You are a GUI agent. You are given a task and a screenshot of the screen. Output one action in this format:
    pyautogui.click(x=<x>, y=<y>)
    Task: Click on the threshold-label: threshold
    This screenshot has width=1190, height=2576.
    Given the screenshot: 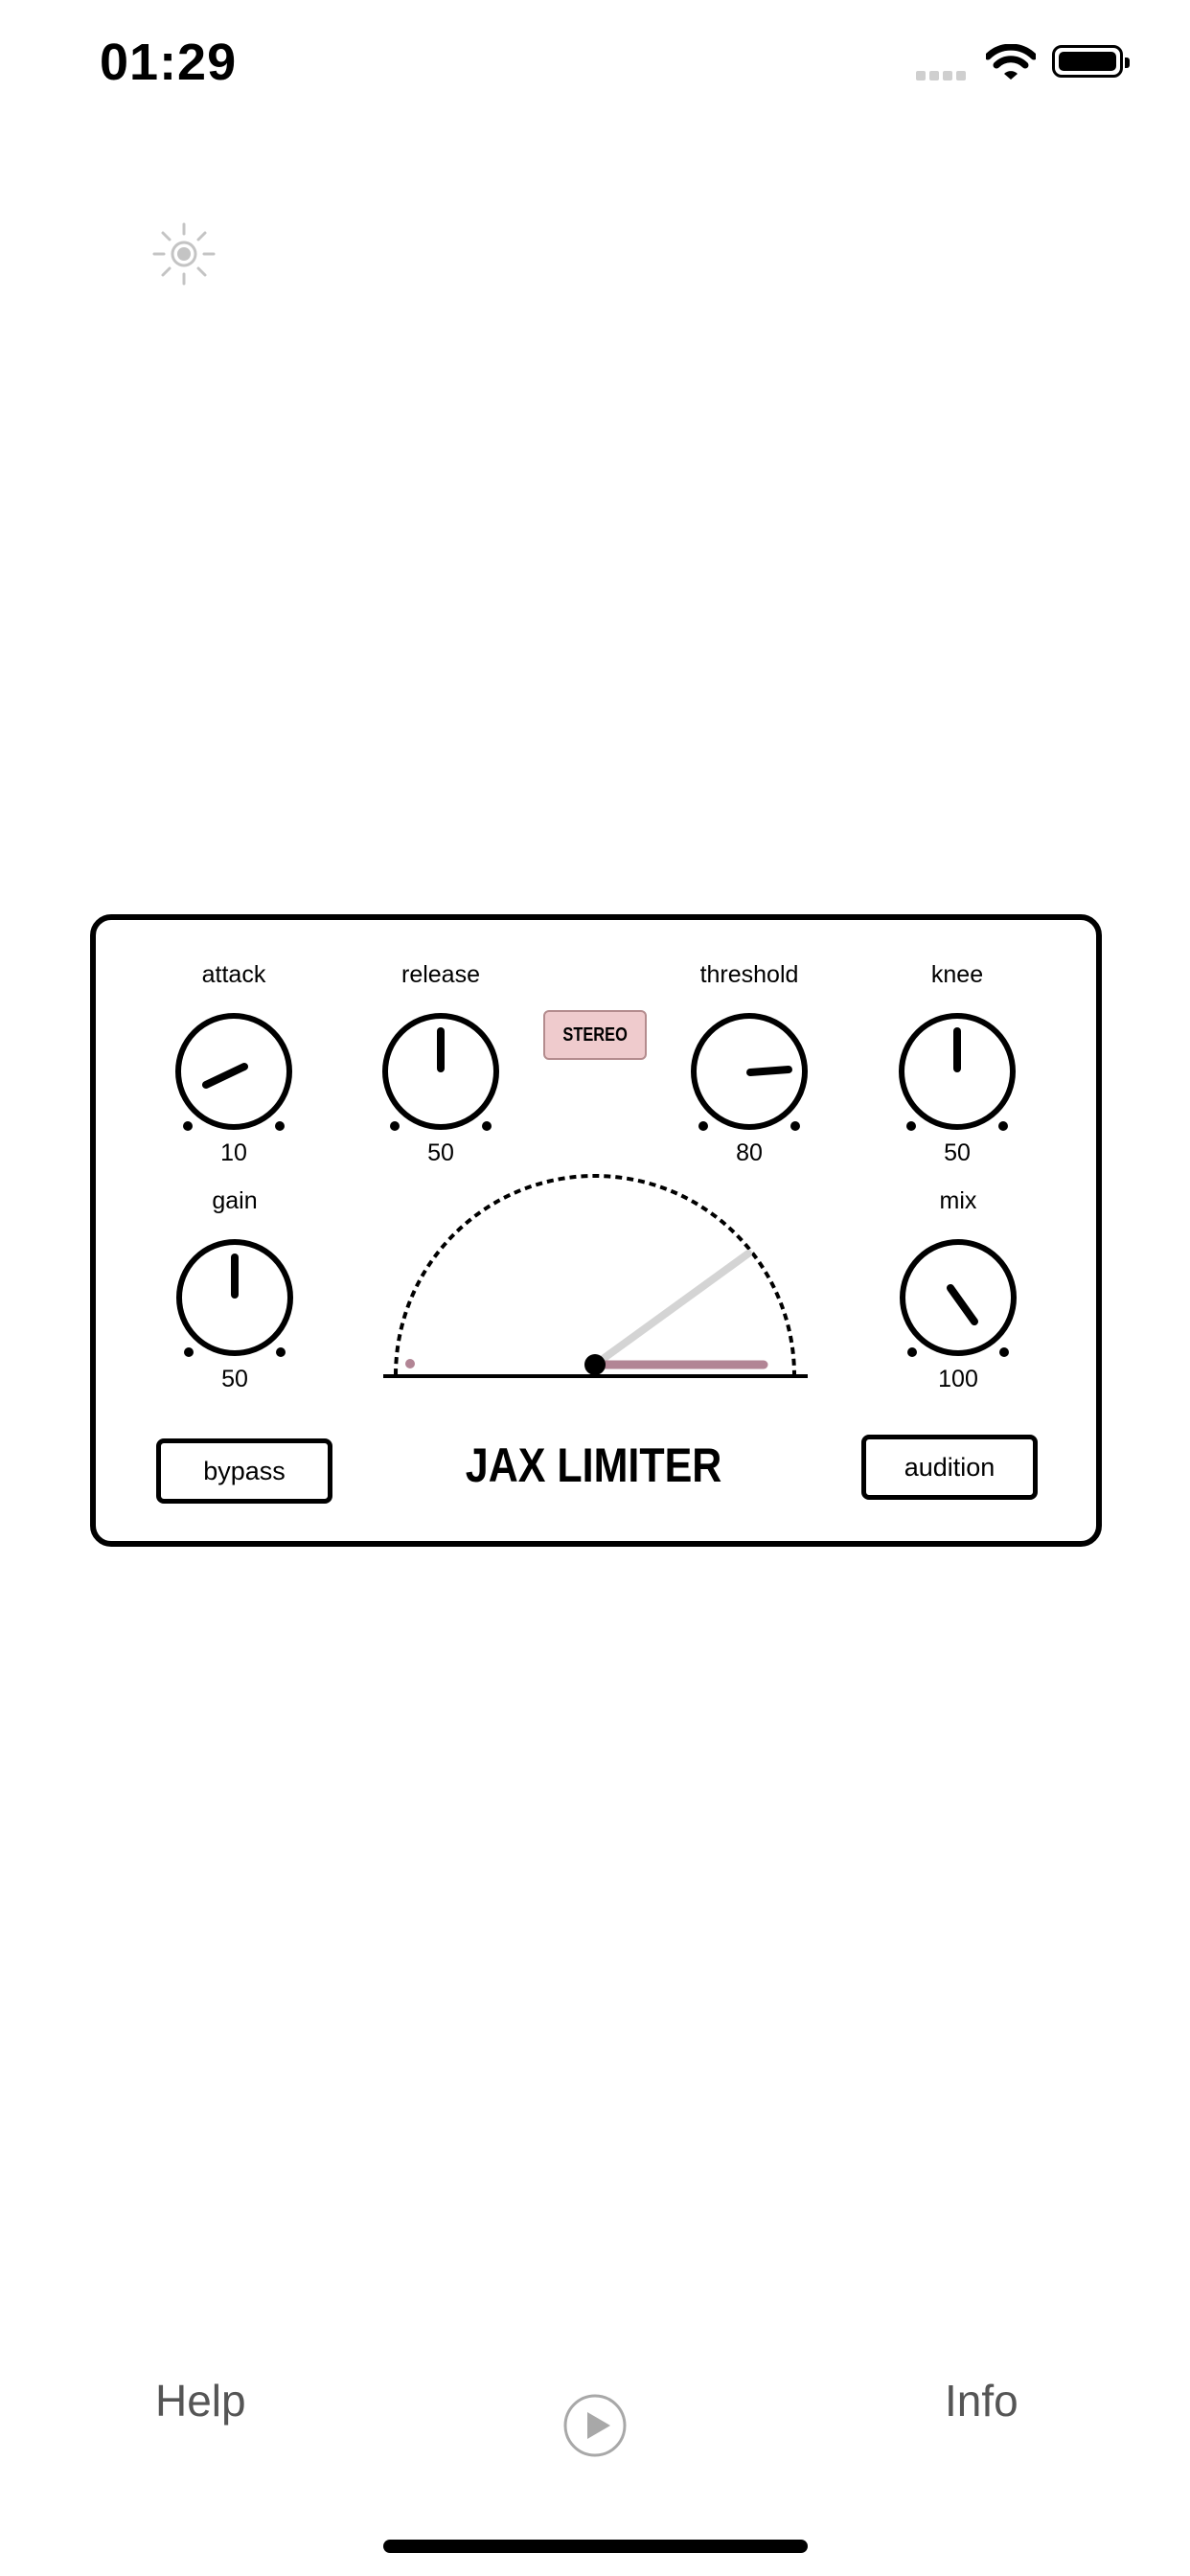 What is the action you would take?
    pyautogui.click(x=749, y=974)
    